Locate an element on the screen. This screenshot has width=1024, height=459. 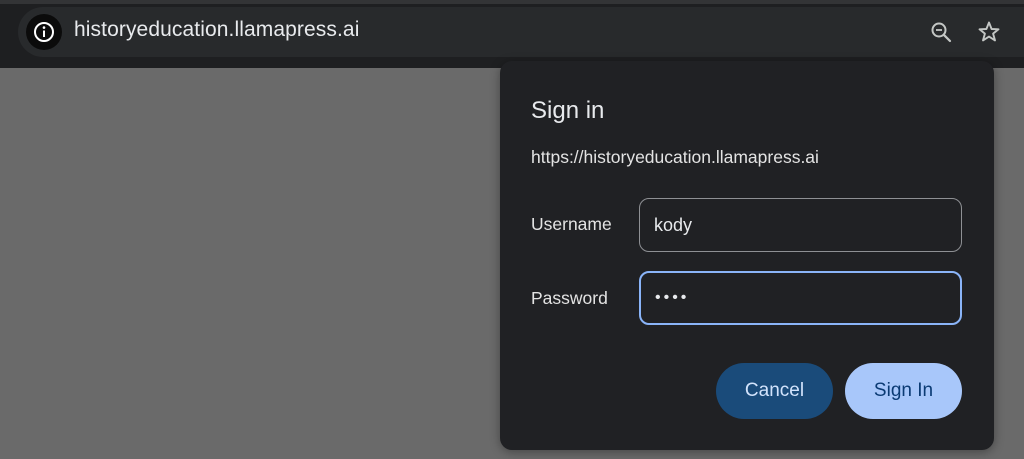
info-icon is located at coordinates (44, 32).